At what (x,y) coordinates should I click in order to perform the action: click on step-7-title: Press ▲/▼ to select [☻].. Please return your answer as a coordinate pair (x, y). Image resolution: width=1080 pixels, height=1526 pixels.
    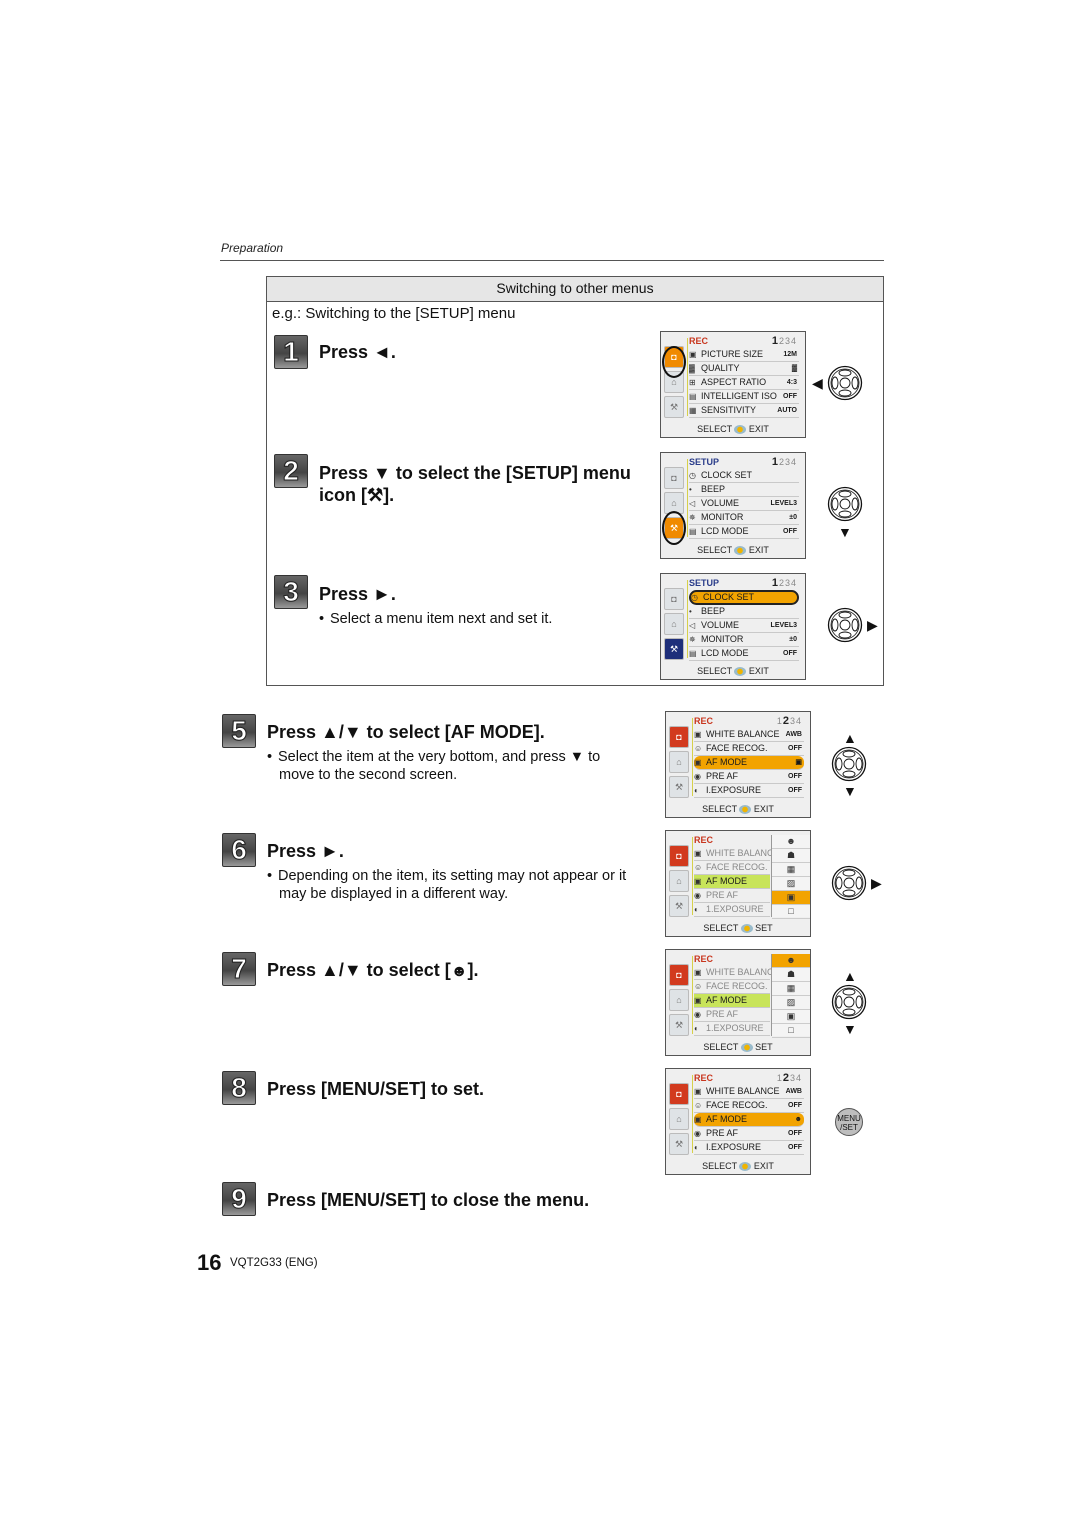
    Looking at the image, I should click on (373, 971).